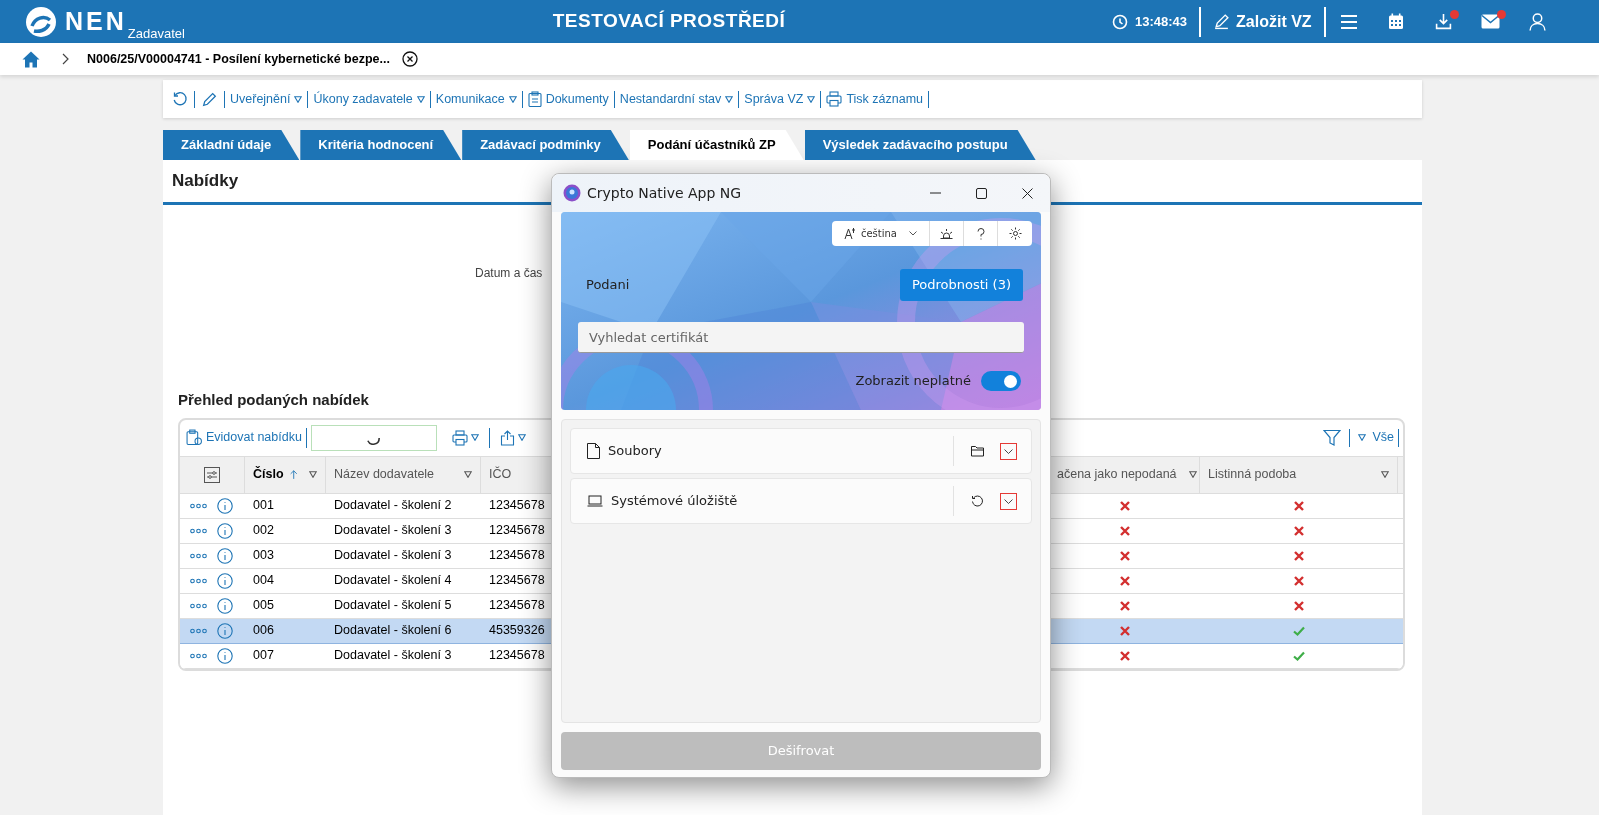  I want to click on table-cell-text: 005, so click(263, 606).